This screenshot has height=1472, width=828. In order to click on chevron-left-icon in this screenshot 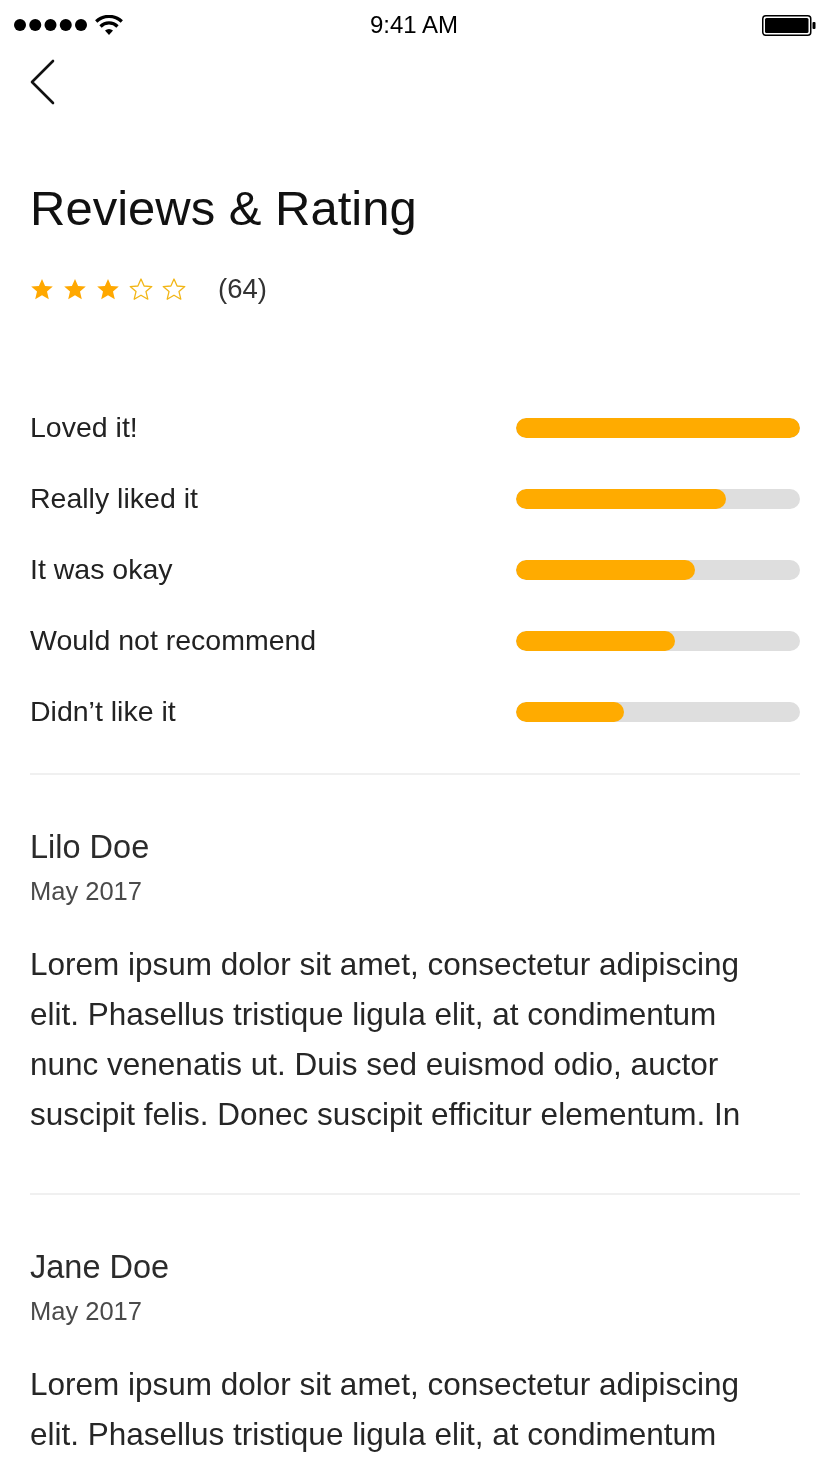, I will do `click(42, 82)`.